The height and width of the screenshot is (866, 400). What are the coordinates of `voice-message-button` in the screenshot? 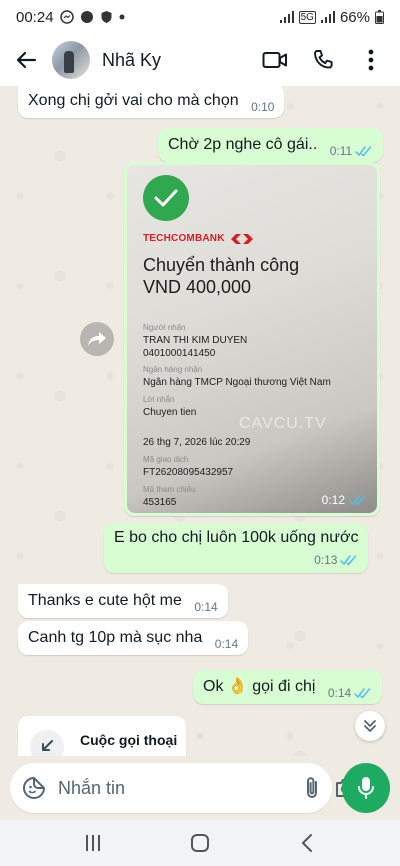 It's located at (366, 788).